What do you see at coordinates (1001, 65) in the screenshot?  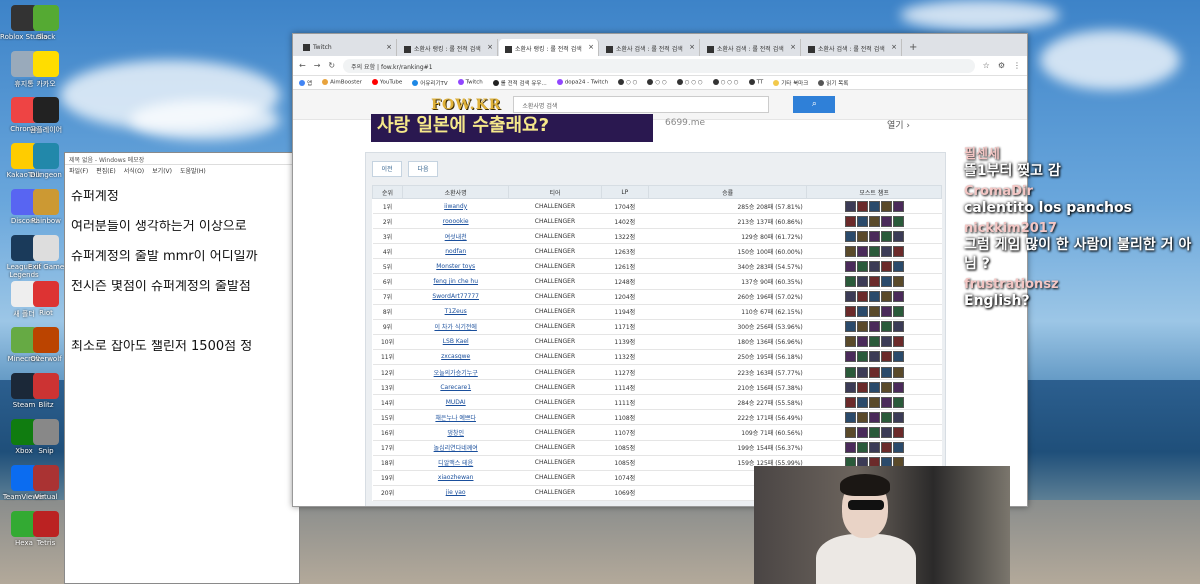 I see `extension-icon: ⚙` at bounding box center [1001, 65].